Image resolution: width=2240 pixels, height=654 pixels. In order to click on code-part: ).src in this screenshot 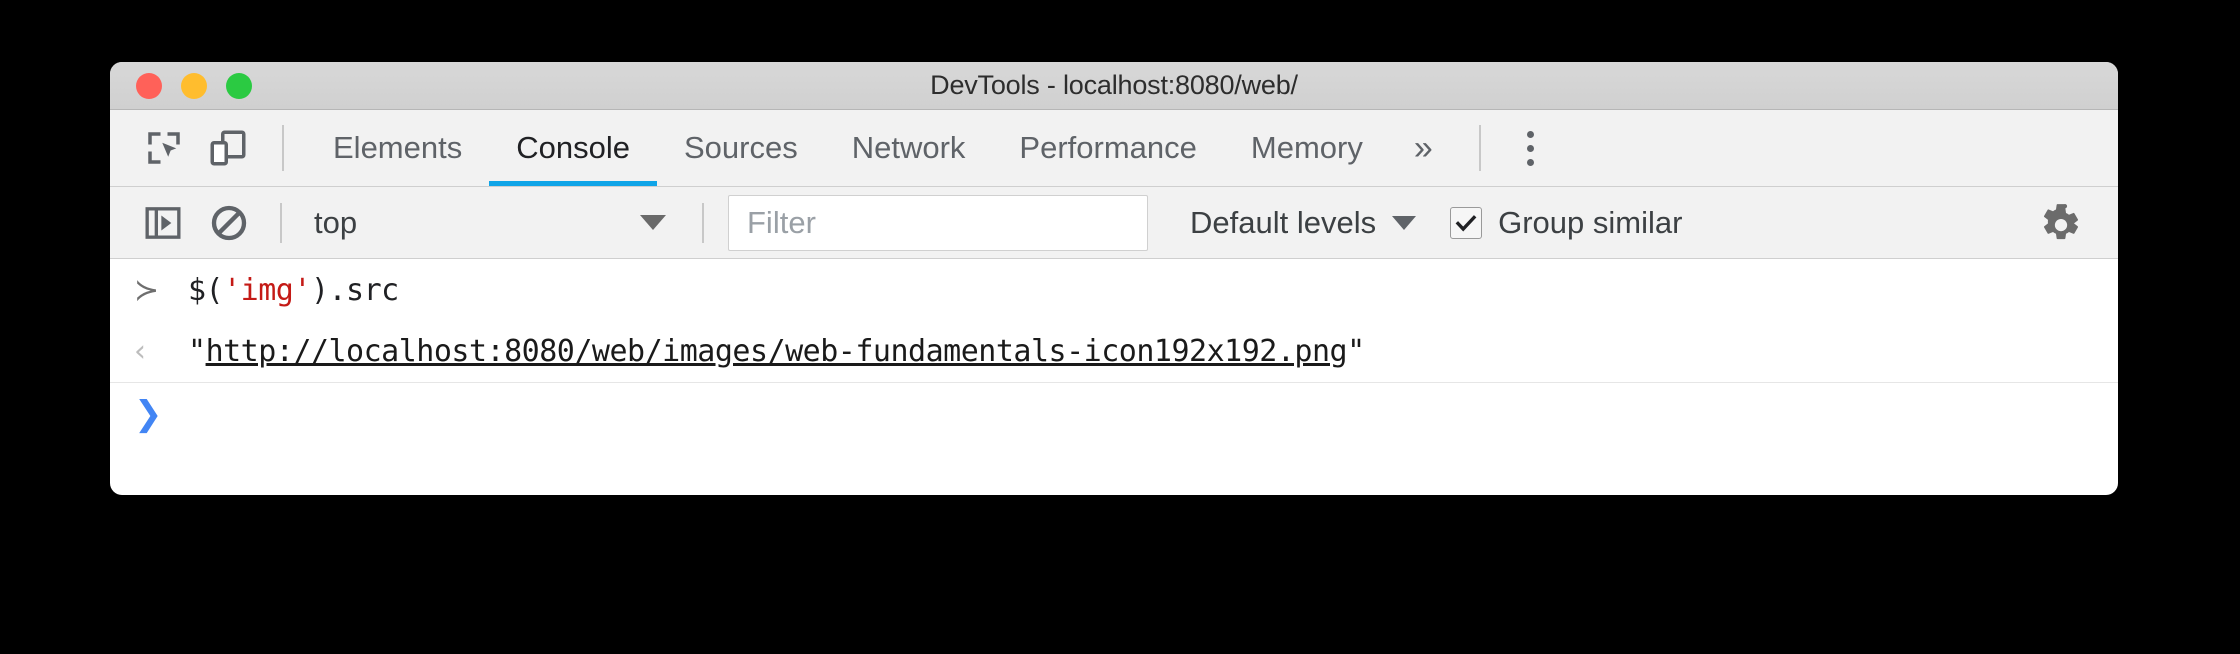, I will do `click(354, 290)`.